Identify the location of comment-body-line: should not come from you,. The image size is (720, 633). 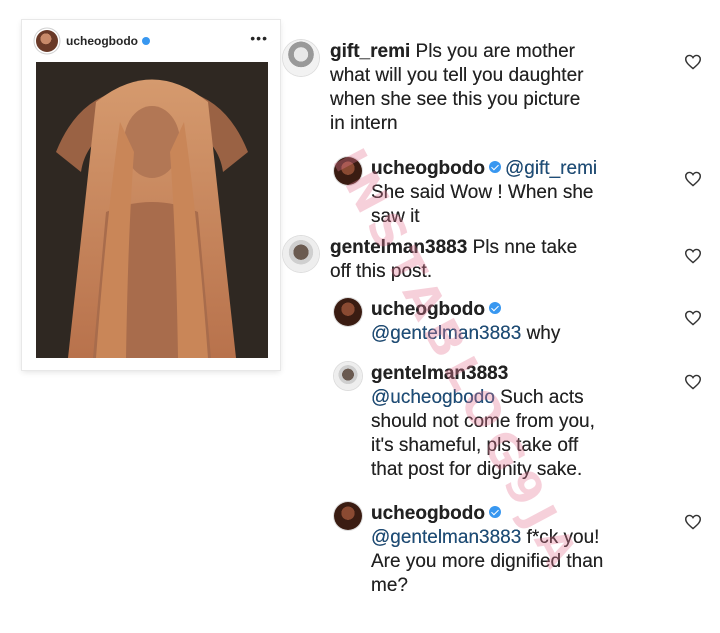
(483, 421).